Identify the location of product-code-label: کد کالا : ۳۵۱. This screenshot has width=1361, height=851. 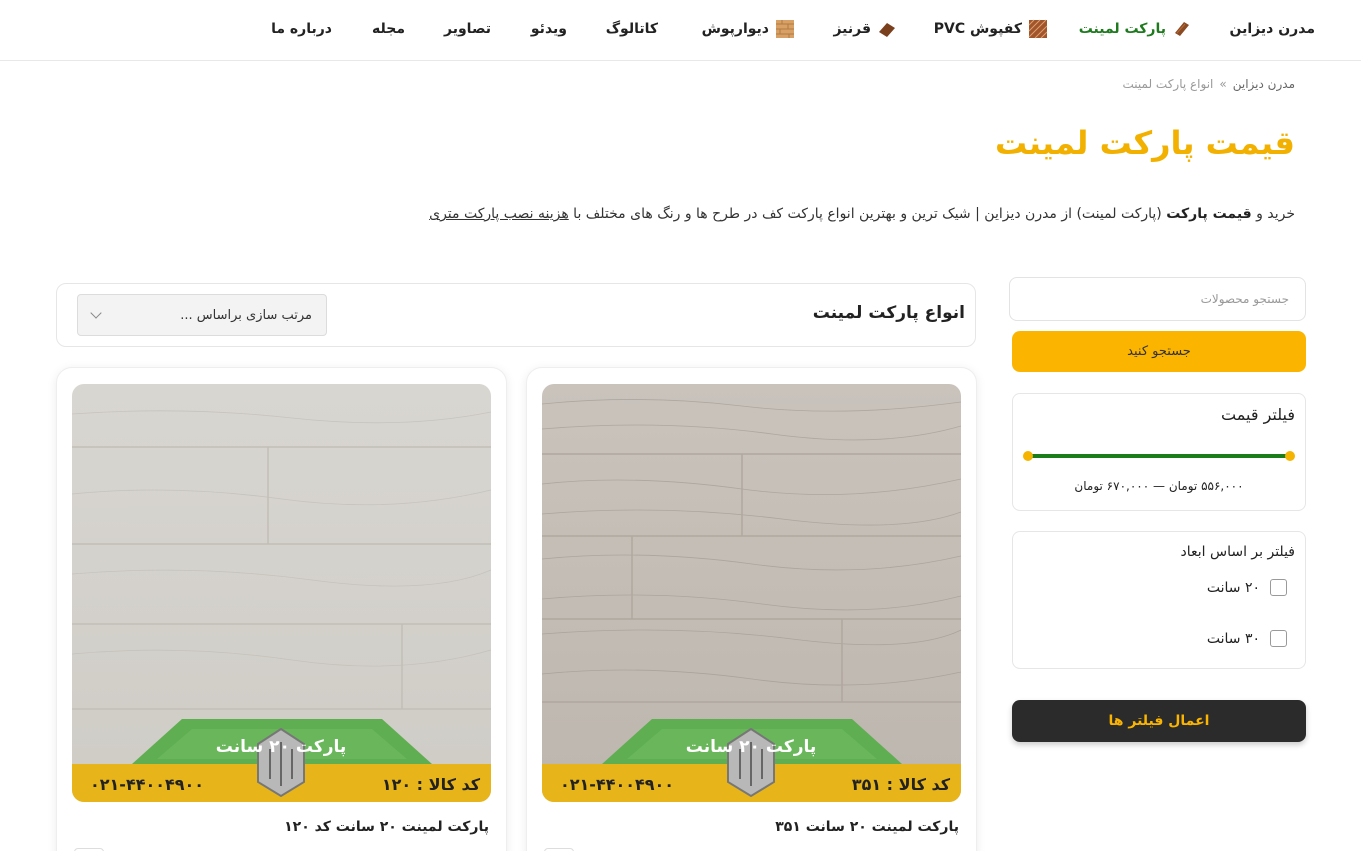
(901, 784).